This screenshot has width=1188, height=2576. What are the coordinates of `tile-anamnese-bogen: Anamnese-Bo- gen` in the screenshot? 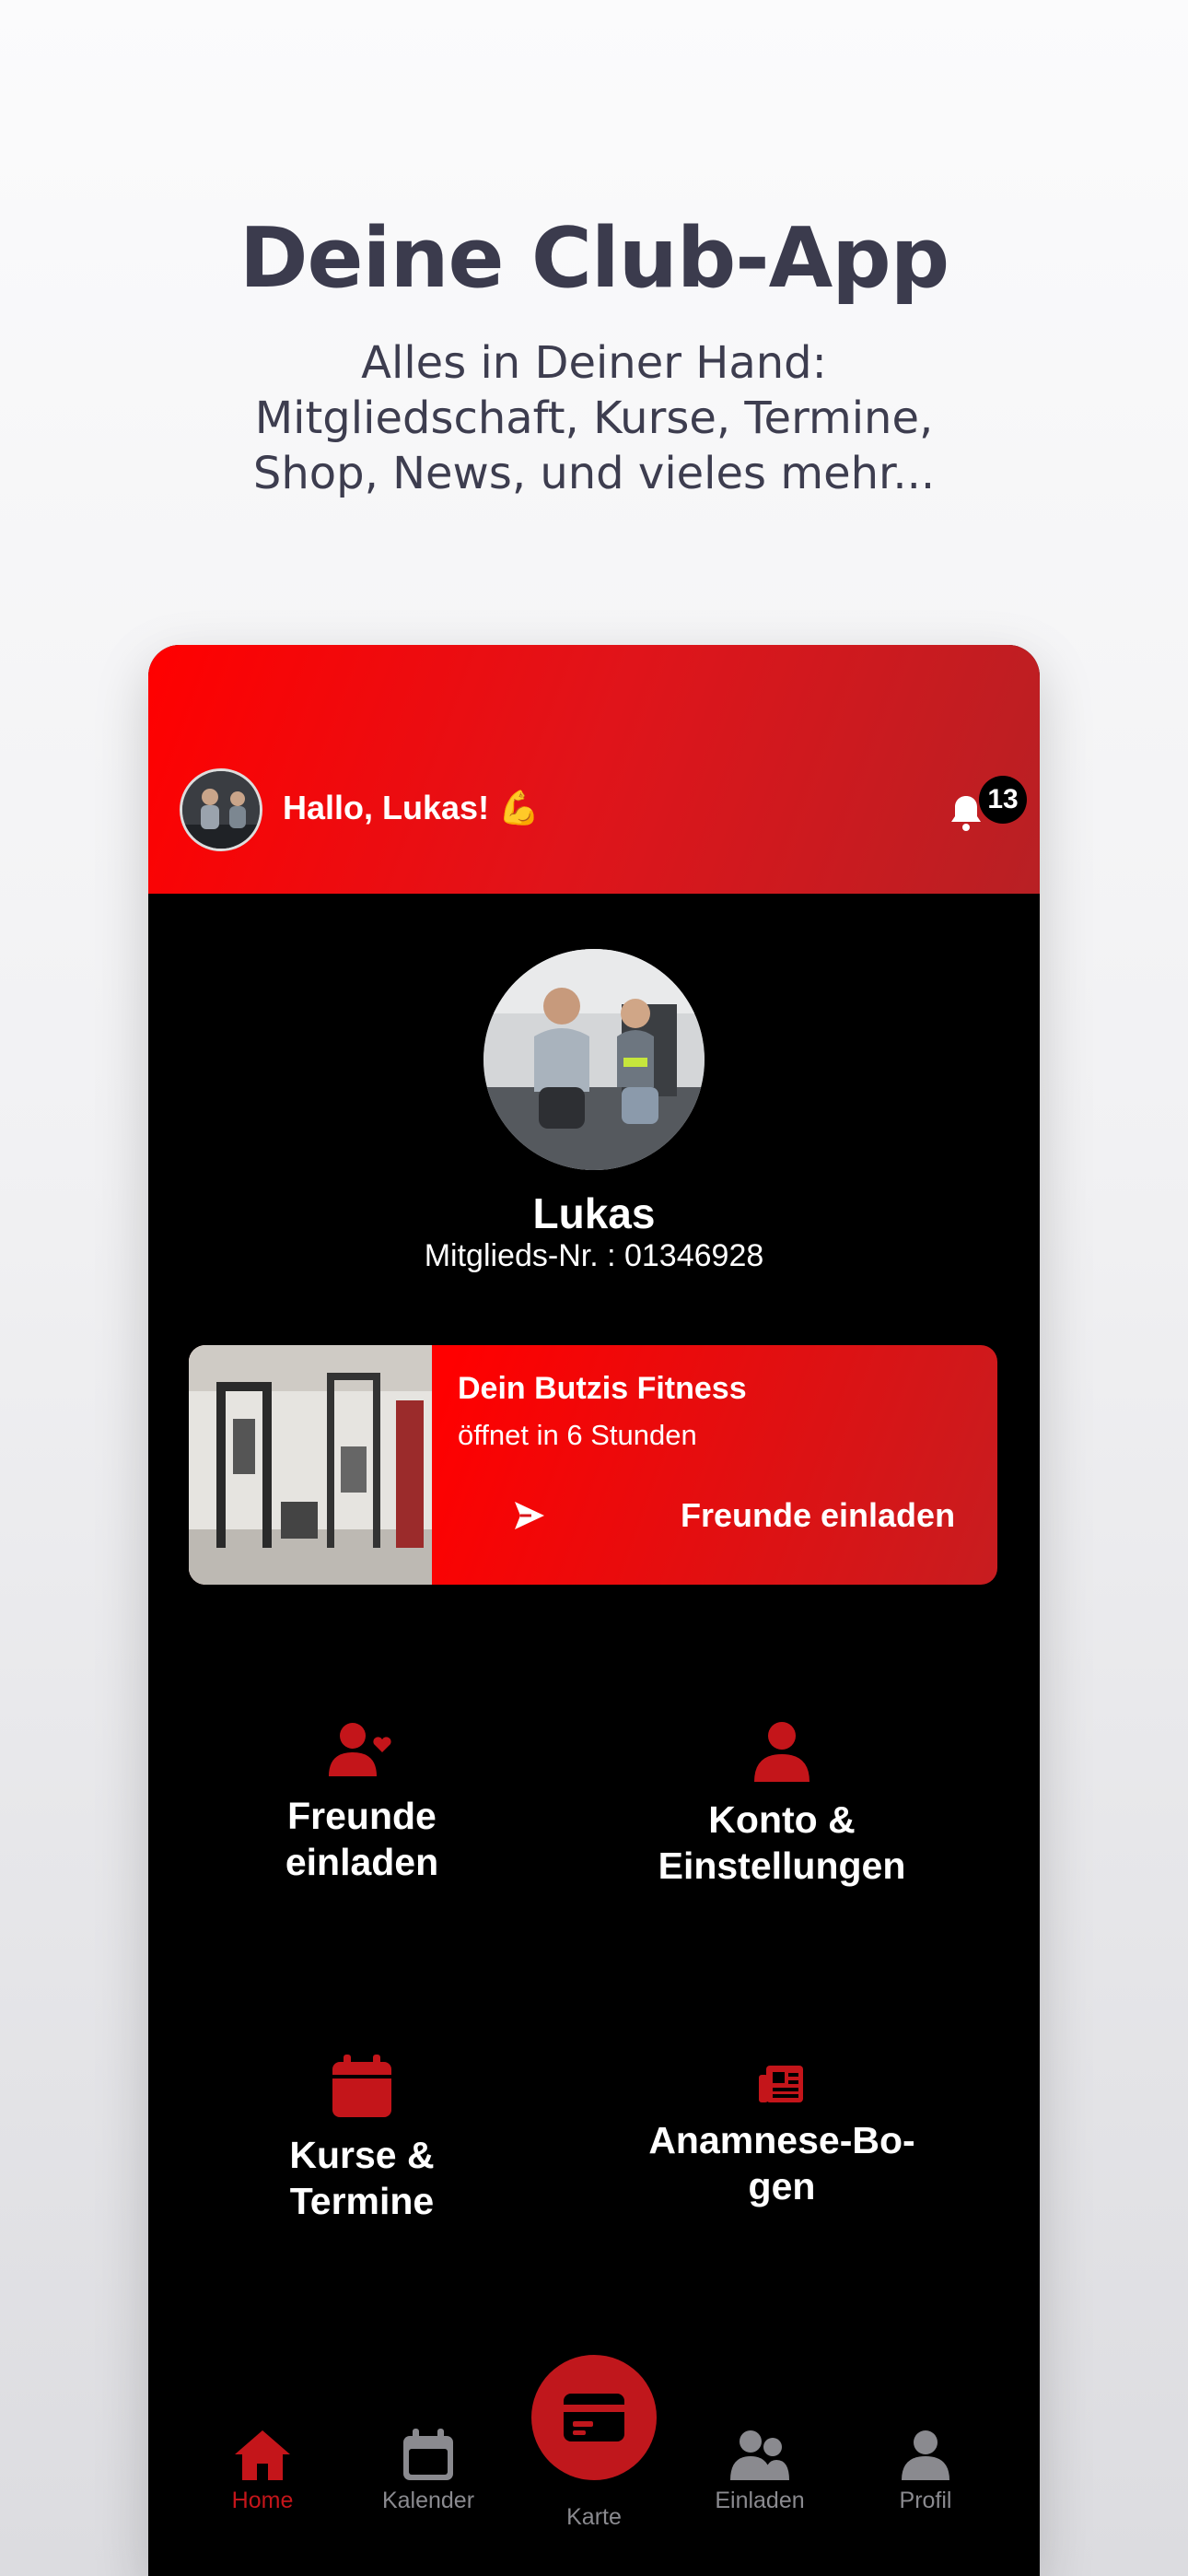 It's located at (781, 2136).